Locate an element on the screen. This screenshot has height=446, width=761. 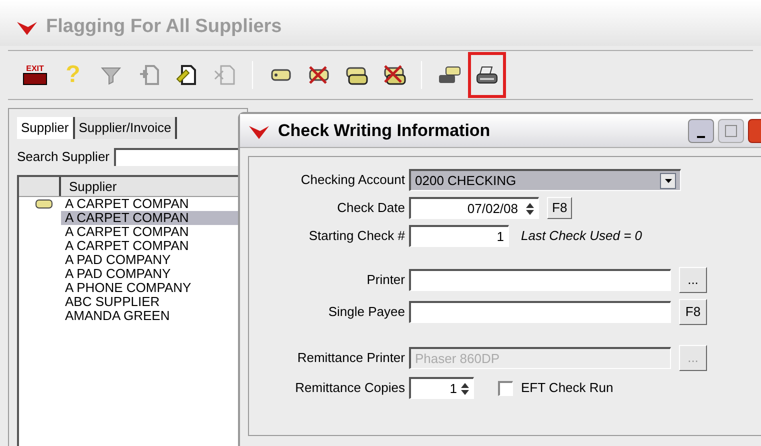
exit-button: EXIT is located at coordinates (35, 75).